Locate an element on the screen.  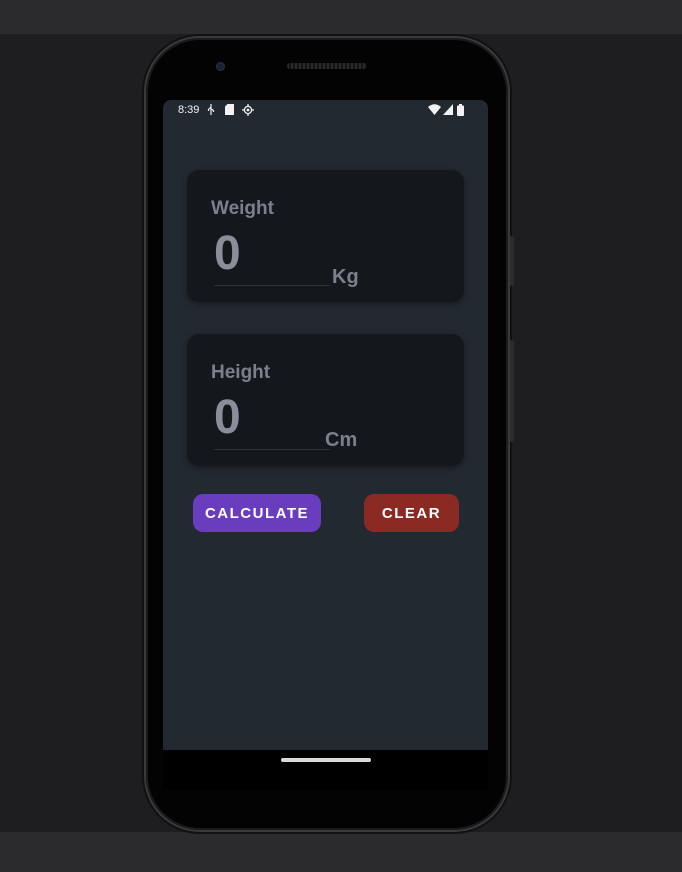
earpiece-speaker is located at coordinates (327, 66).